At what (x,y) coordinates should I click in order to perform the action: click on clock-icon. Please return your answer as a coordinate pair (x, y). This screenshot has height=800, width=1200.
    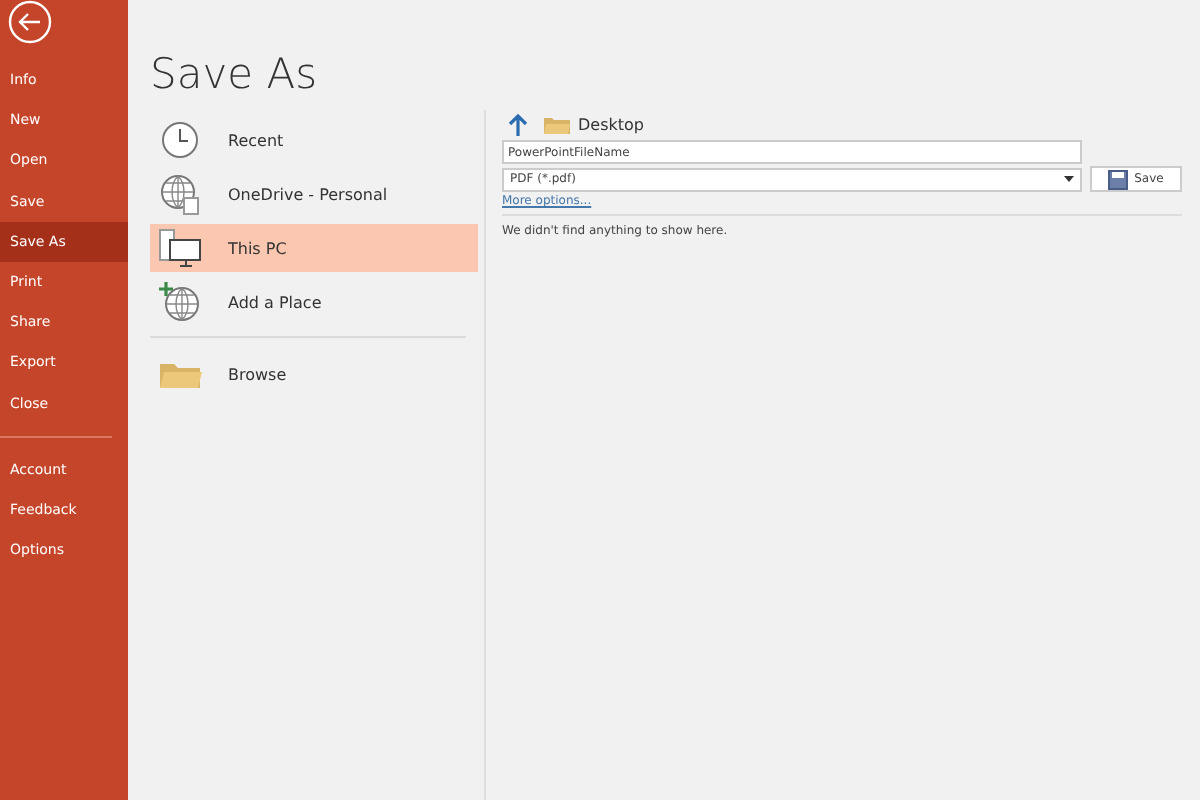
    Looking at the image, I should click on (180, 140).